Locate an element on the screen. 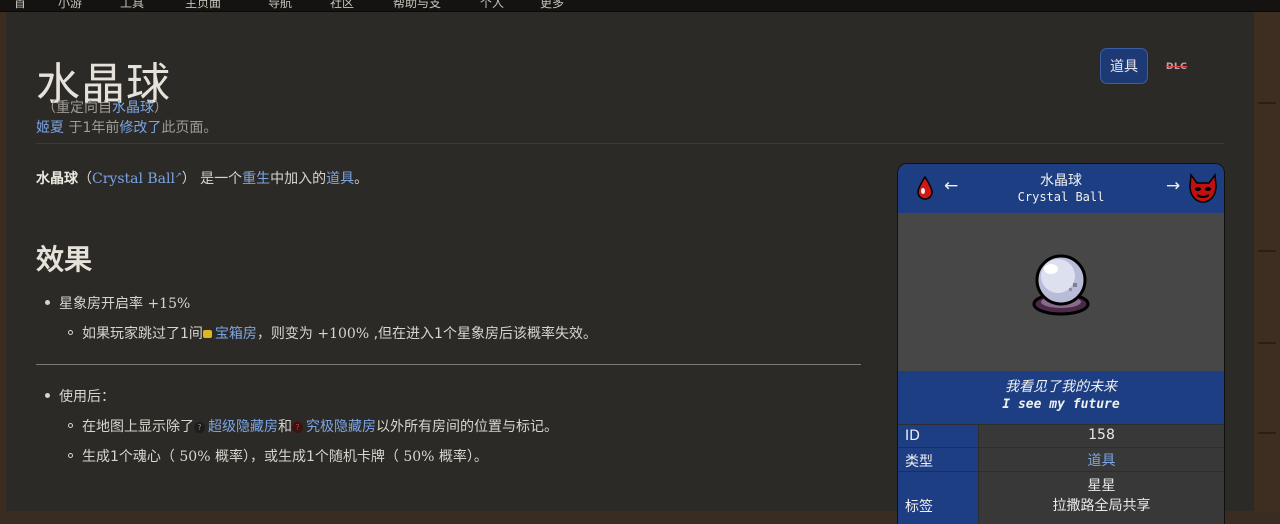 This screenshot has height=524, width=1280. nav-item-tools: 工具 is located at coordinates (132, 5).